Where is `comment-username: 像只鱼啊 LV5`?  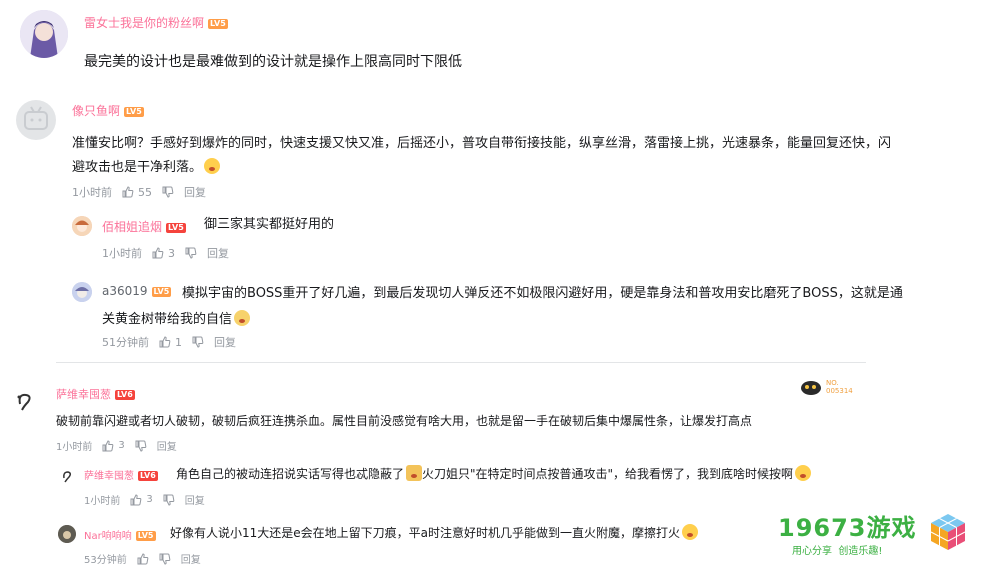 comment-username: 像只鱼啊 LV5 is located at coordinates (108, 110).